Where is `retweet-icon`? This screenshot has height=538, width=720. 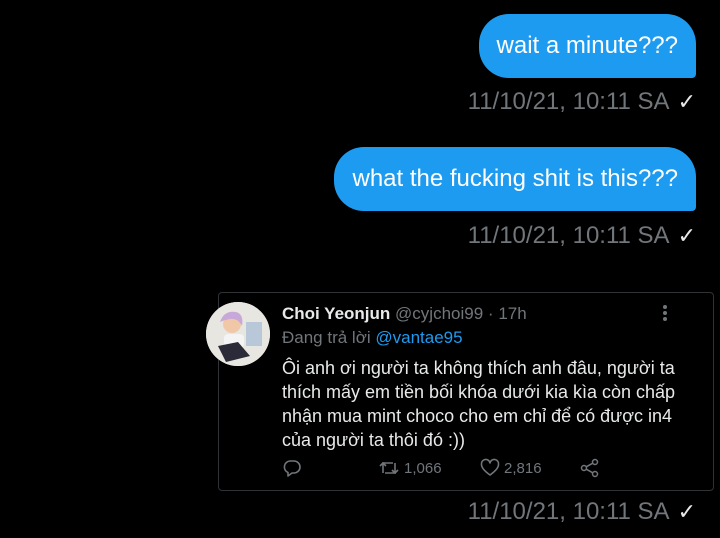
retweet-icon is located at coordinates (389, 468).